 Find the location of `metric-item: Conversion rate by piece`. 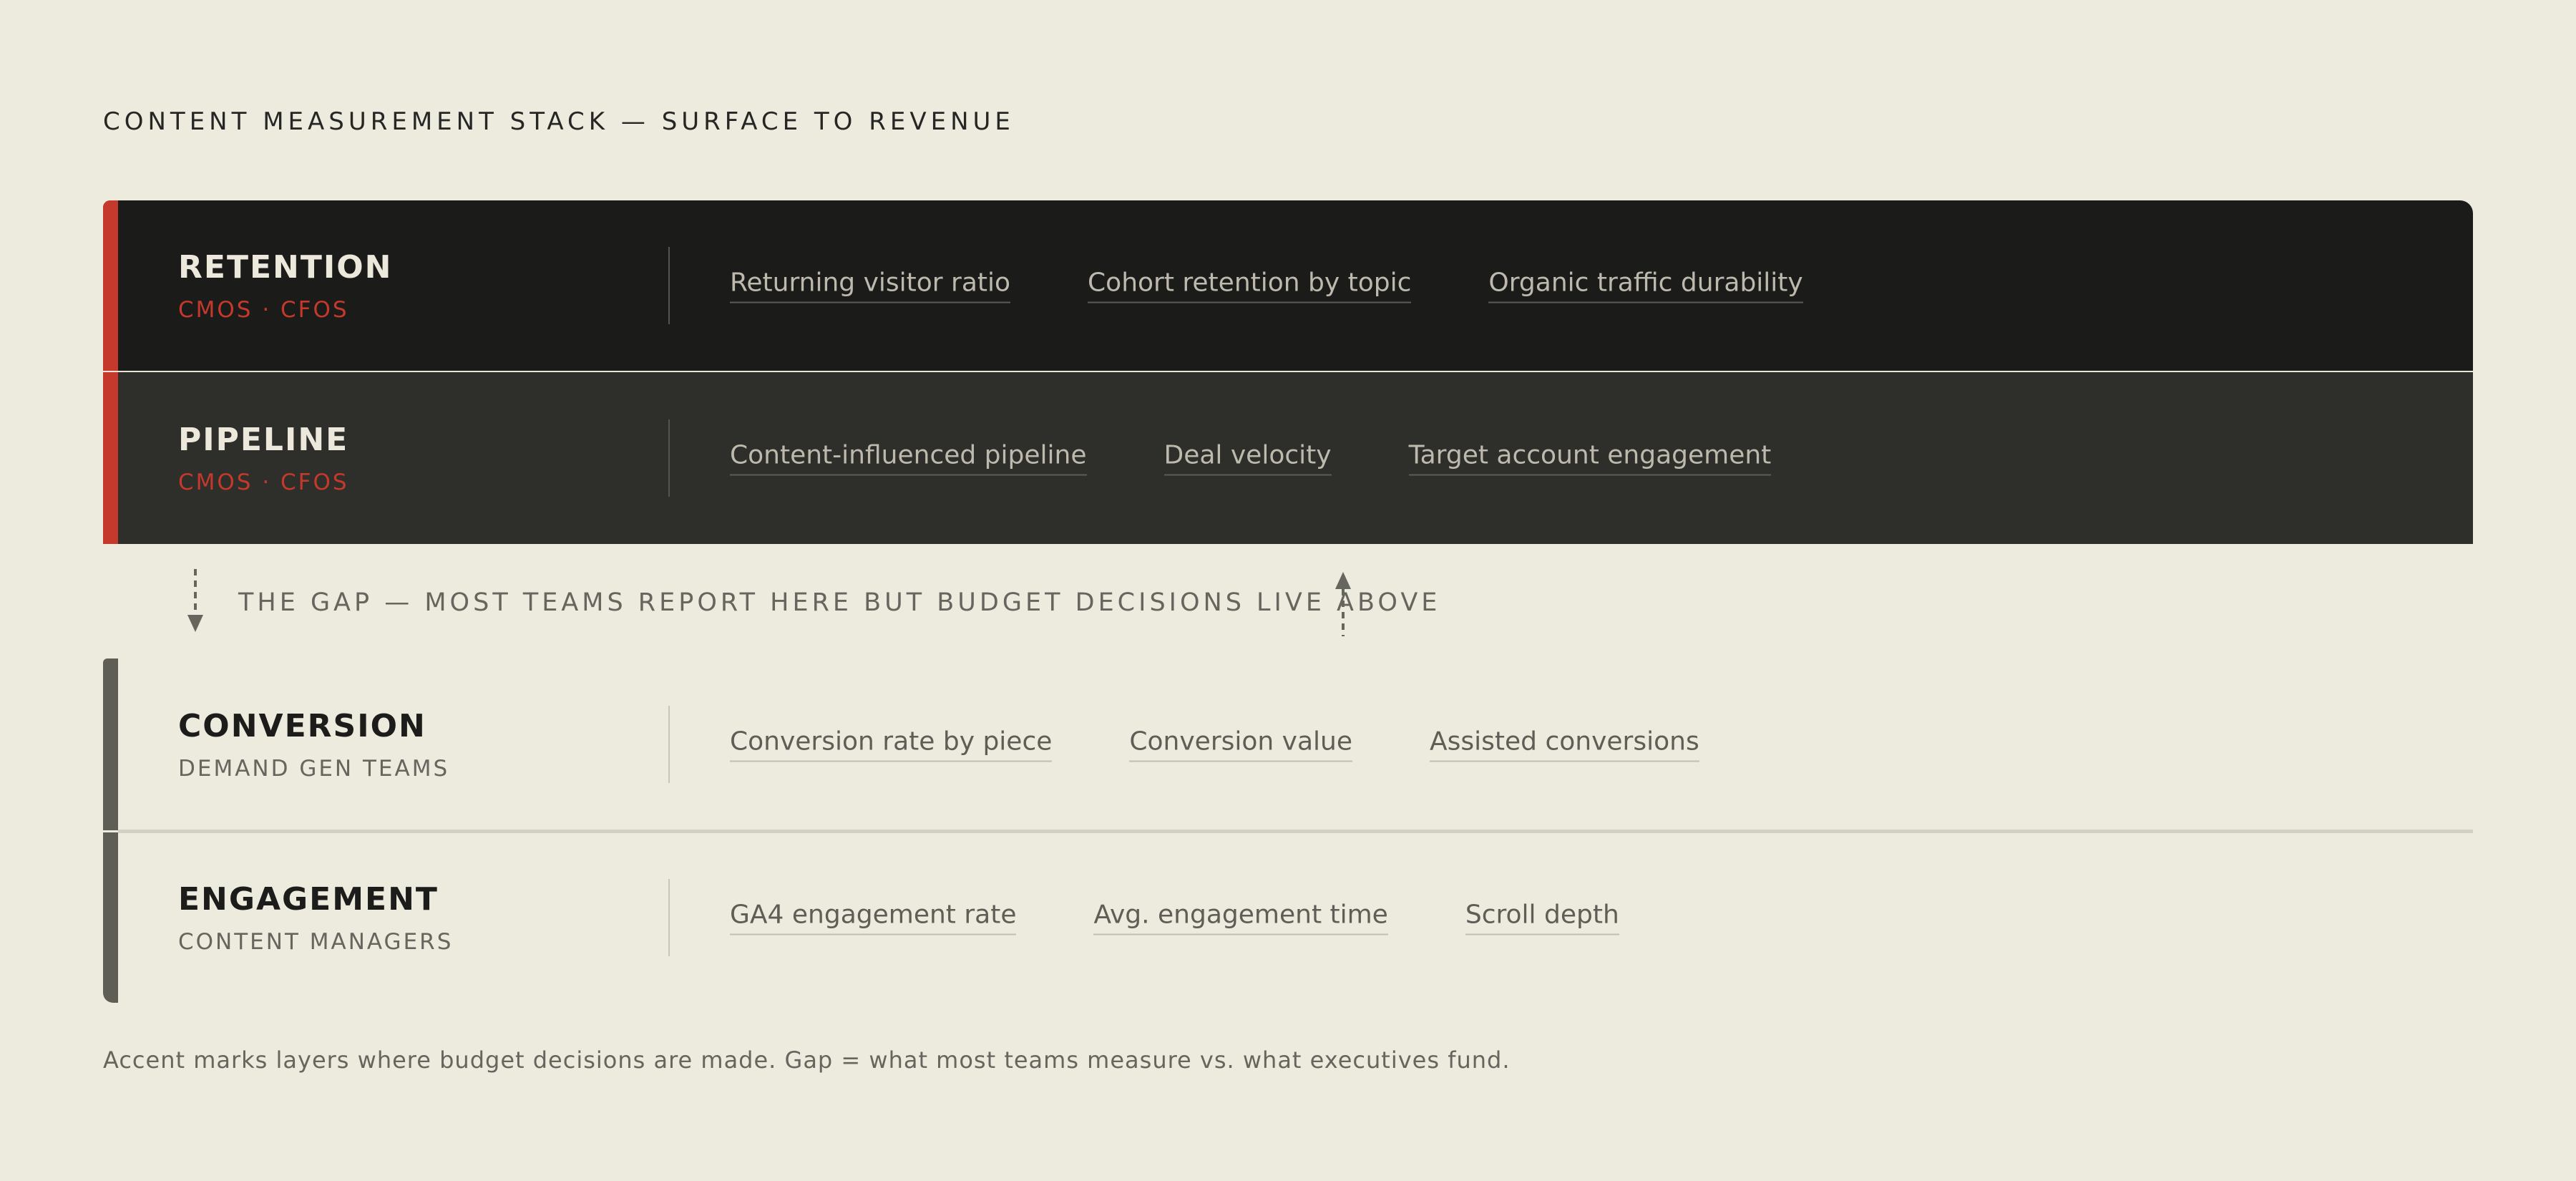

metric-item: Conversion rate by piece is located at coordinates (891, 744).